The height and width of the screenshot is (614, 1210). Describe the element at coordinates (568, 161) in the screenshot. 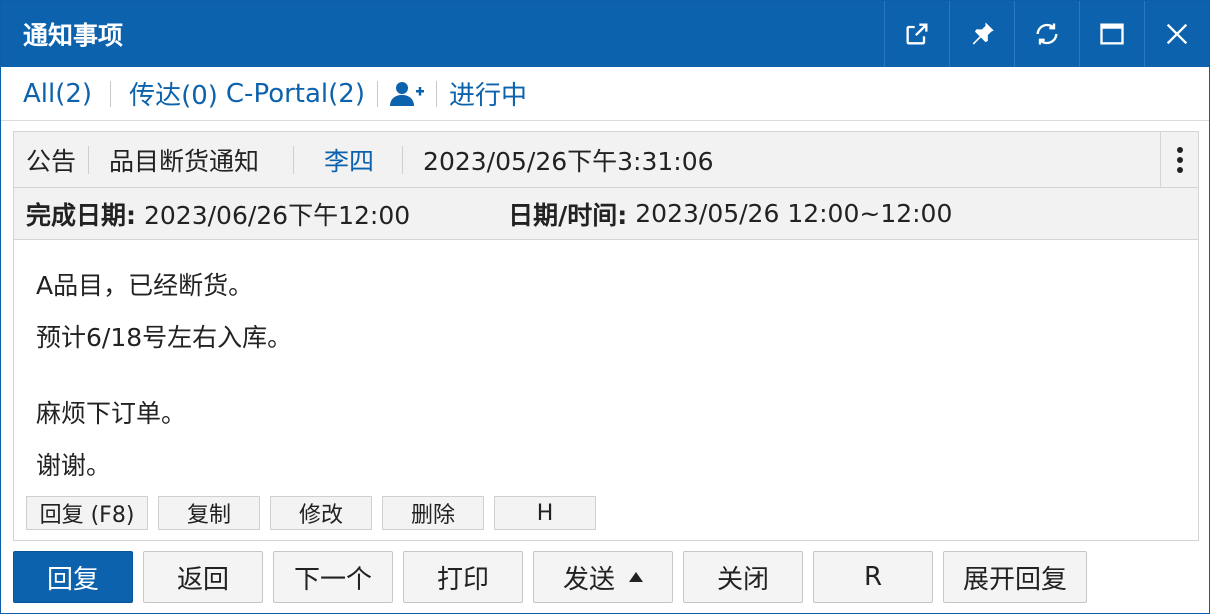

I see `message-timestamp: 2023/05/26下午3:31:06` at that location.